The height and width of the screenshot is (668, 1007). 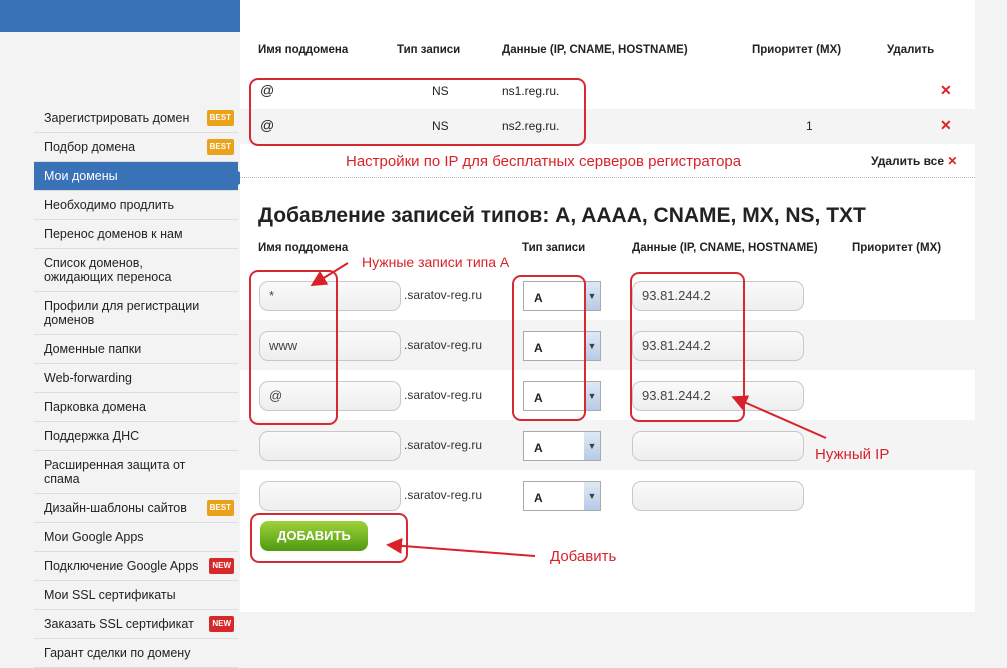 What do you see at coordinates (221, 624) in the screenshot?
I see `badge-new-icon: NEW` at bounding box center [221, 624].